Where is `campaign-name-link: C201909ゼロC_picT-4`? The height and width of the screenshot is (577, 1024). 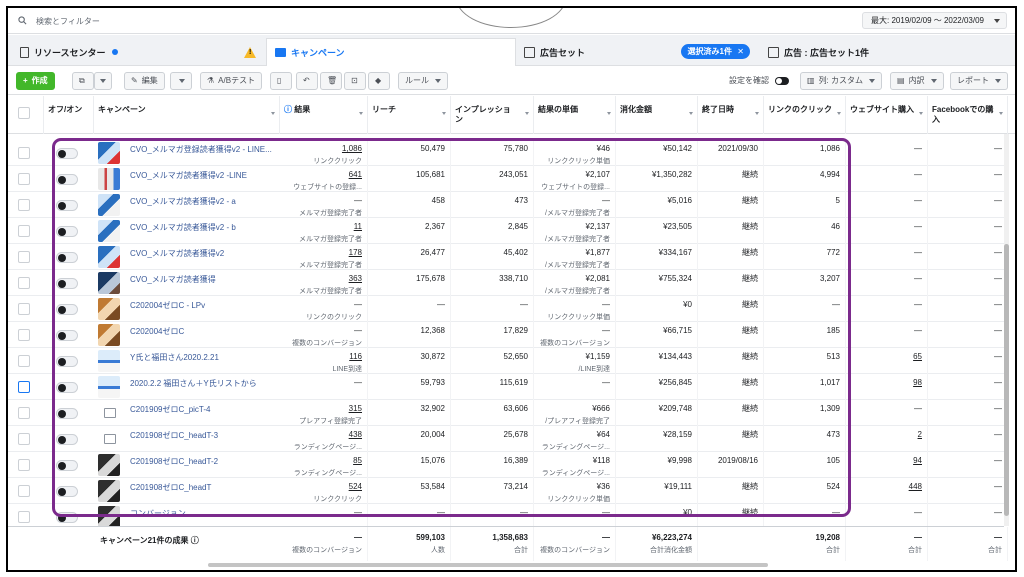
campaign-name-link: C201909ゼロC_picT-4 is located at coordinates (170, 409).